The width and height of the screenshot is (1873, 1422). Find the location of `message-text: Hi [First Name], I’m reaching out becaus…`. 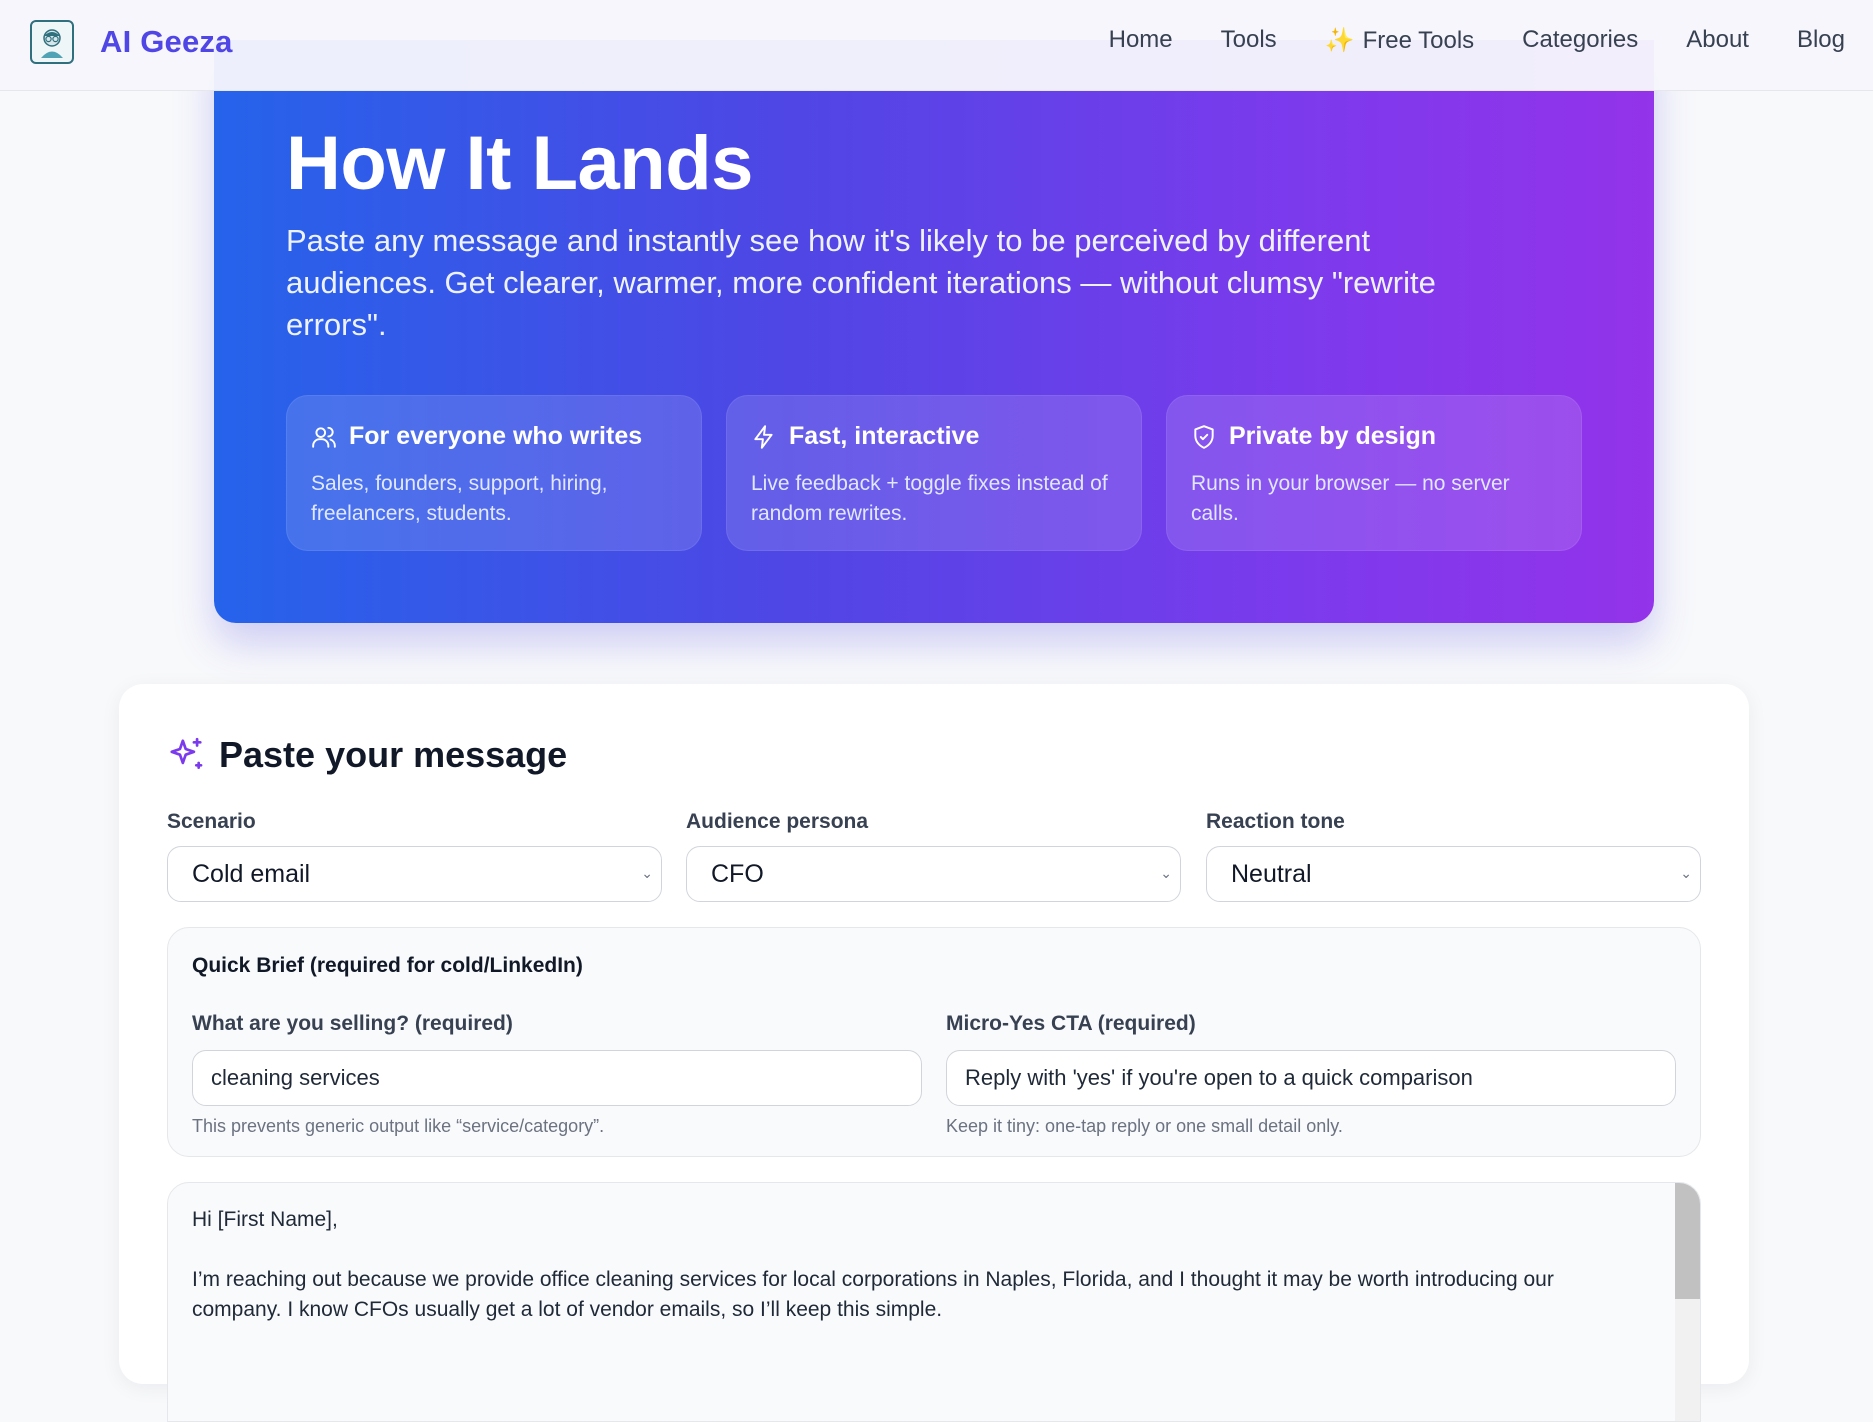

message-text: Hi [First Name], I’m reaching out becaus… is located at coordinates (912, 1280).